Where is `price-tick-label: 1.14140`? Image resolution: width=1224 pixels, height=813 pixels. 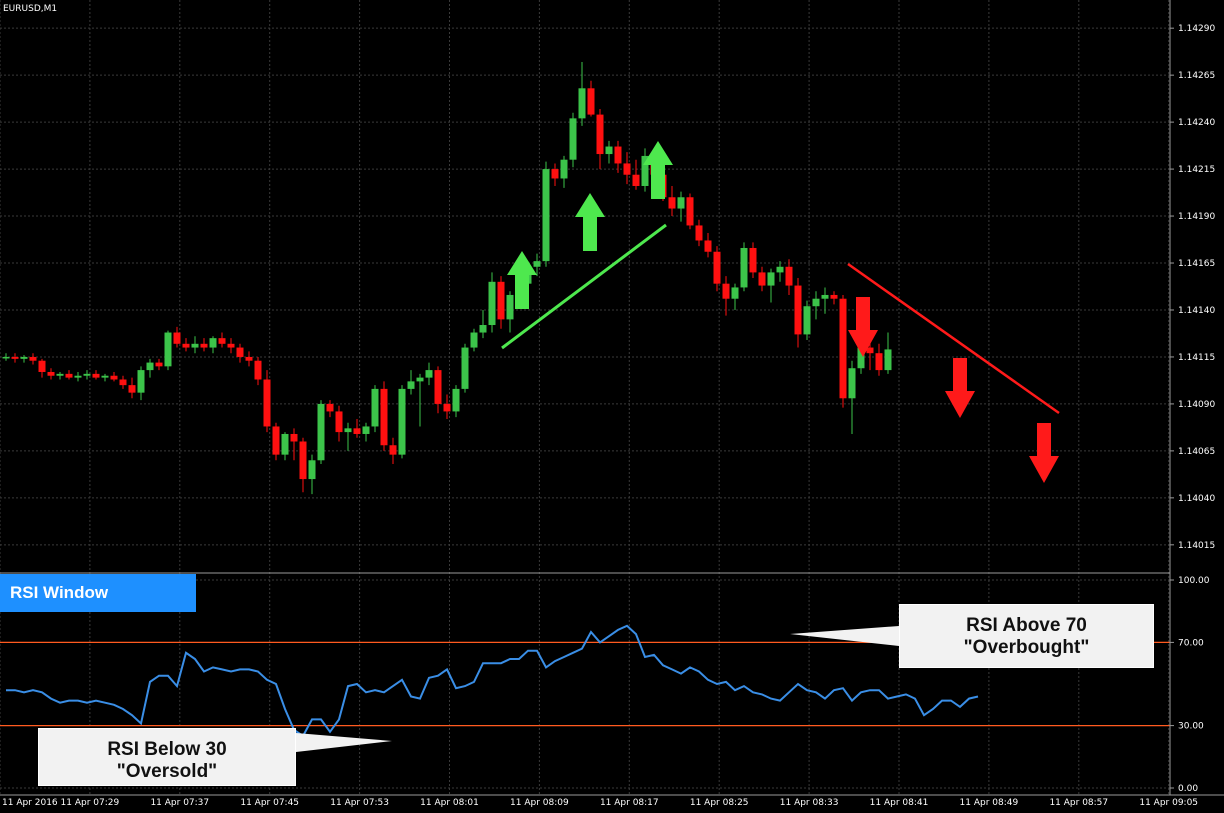 price-tick-label: 1.14140 is located at coordinates (1196, 311).